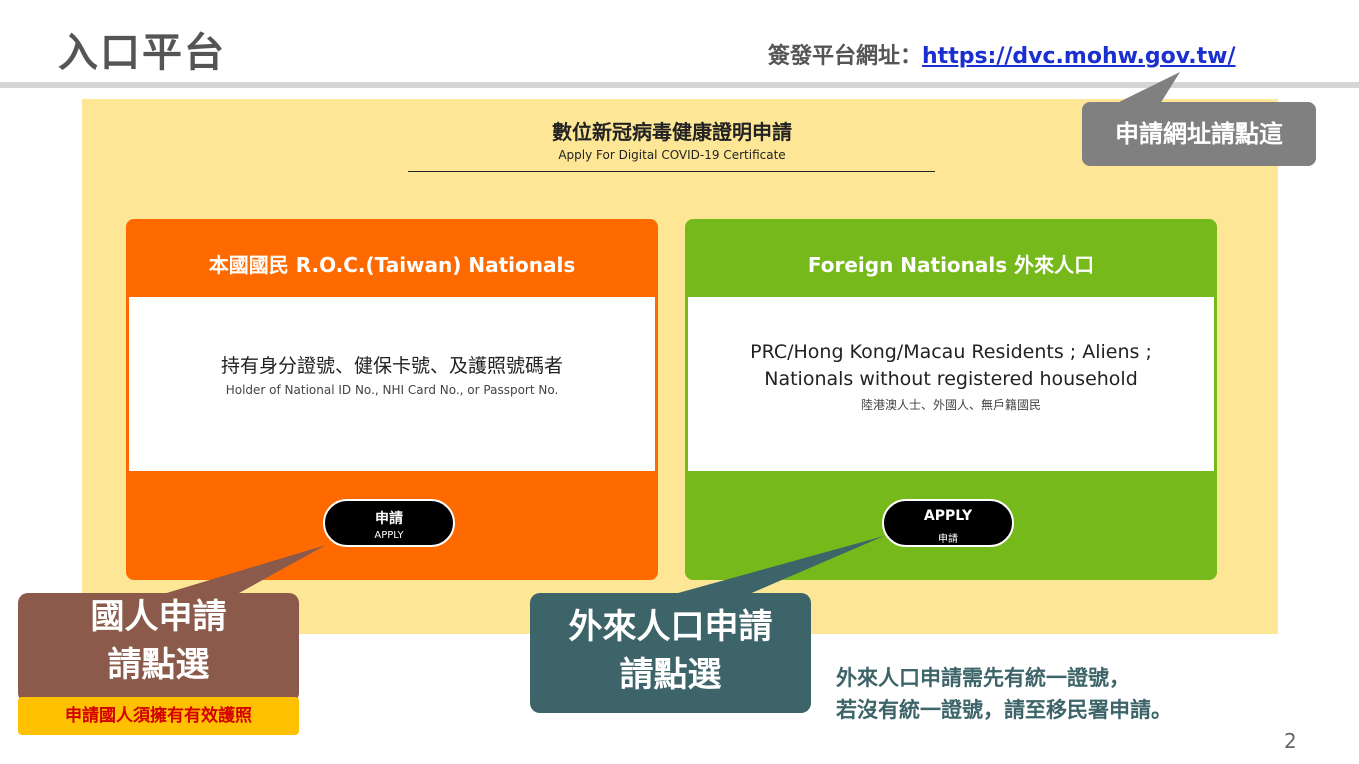 Image resolution: width=1359 pixels, height=764 pixels. What do you see at coordinates (1004, 710) in the screenshot?
I see `foreign-note-line2: 若沒有統一證號，請至移民署申請。` at bounding box center [1004, 710].